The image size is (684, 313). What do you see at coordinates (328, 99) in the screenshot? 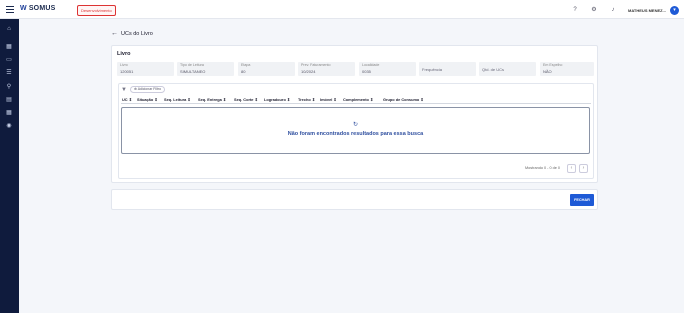
I see `column-imovel: Imóvel ⇕` at bounding box center [328, 99].